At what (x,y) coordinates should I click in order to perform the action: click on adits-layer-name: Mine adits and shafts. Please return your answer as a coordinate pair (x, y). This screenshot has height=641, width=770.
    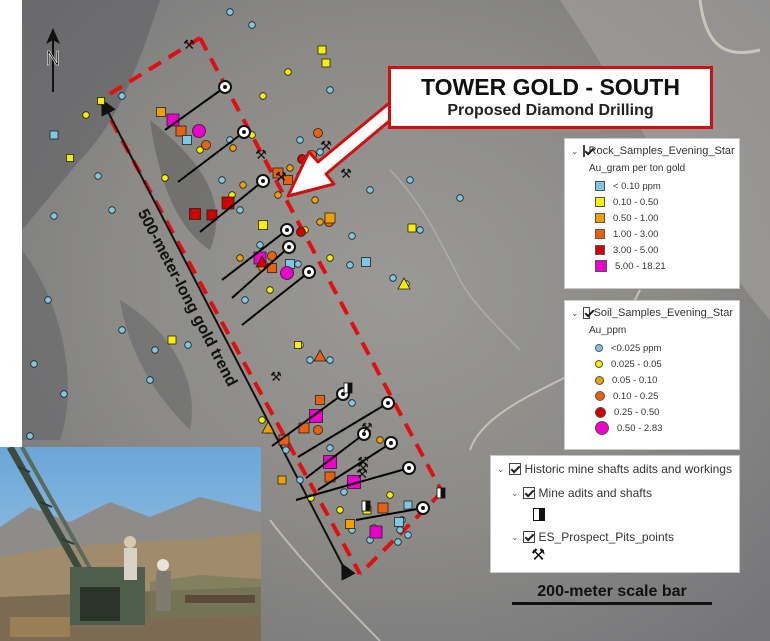
    Looking at the image, I should click on (595, 493).